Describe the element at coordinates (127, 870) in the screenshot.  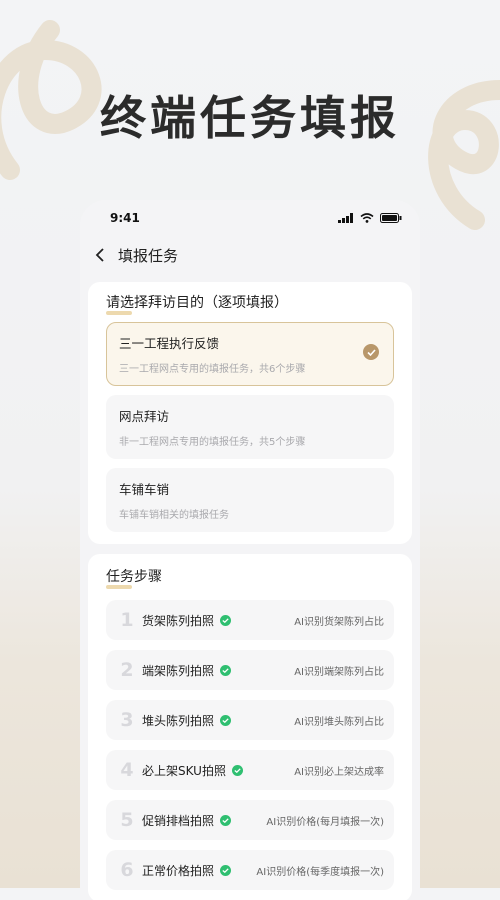
I see `step-number: 6` at that location.